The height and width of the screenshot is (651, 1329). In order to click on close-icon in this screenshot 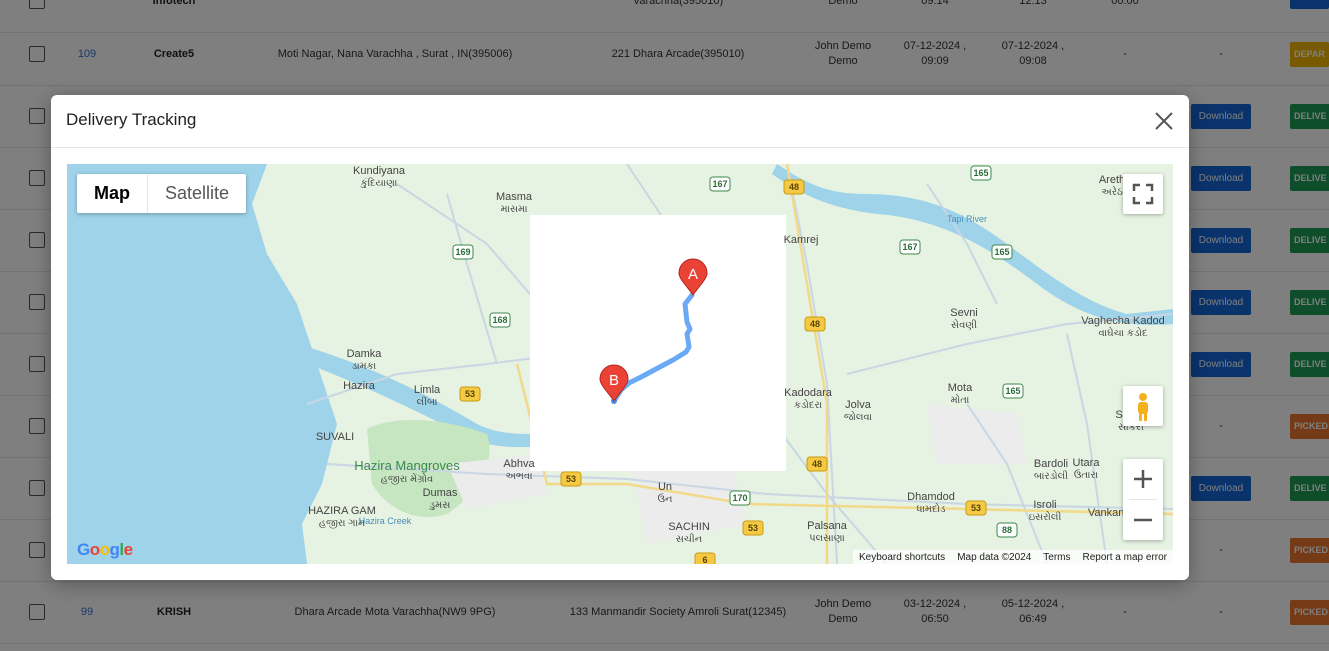, I will do `click(1164, 121)`.